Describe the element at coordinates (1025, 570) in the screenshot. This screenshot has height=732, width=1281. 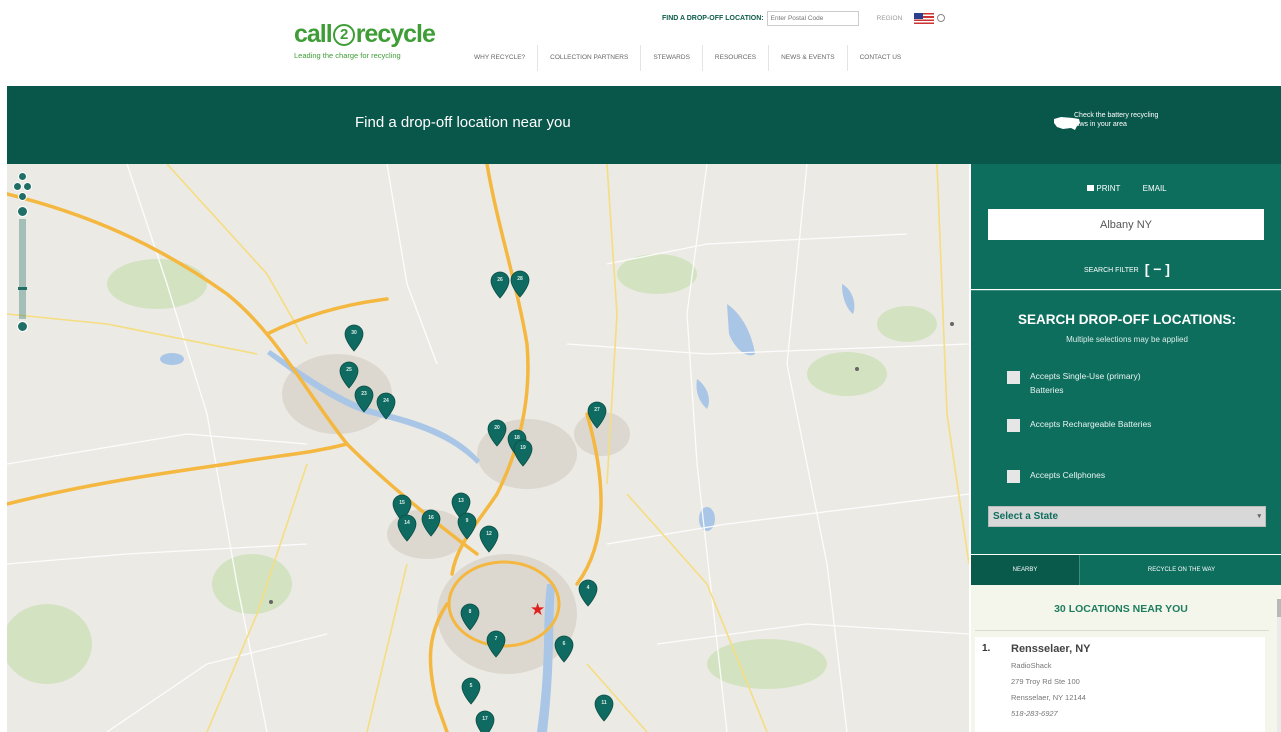
I see `tab-nearby: NEARBY` at that location.